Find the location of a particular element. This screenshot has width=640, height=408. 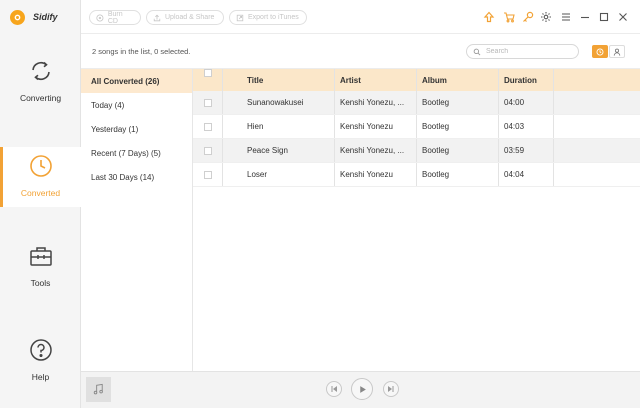

player-bar is located at coordinates (360, 389).